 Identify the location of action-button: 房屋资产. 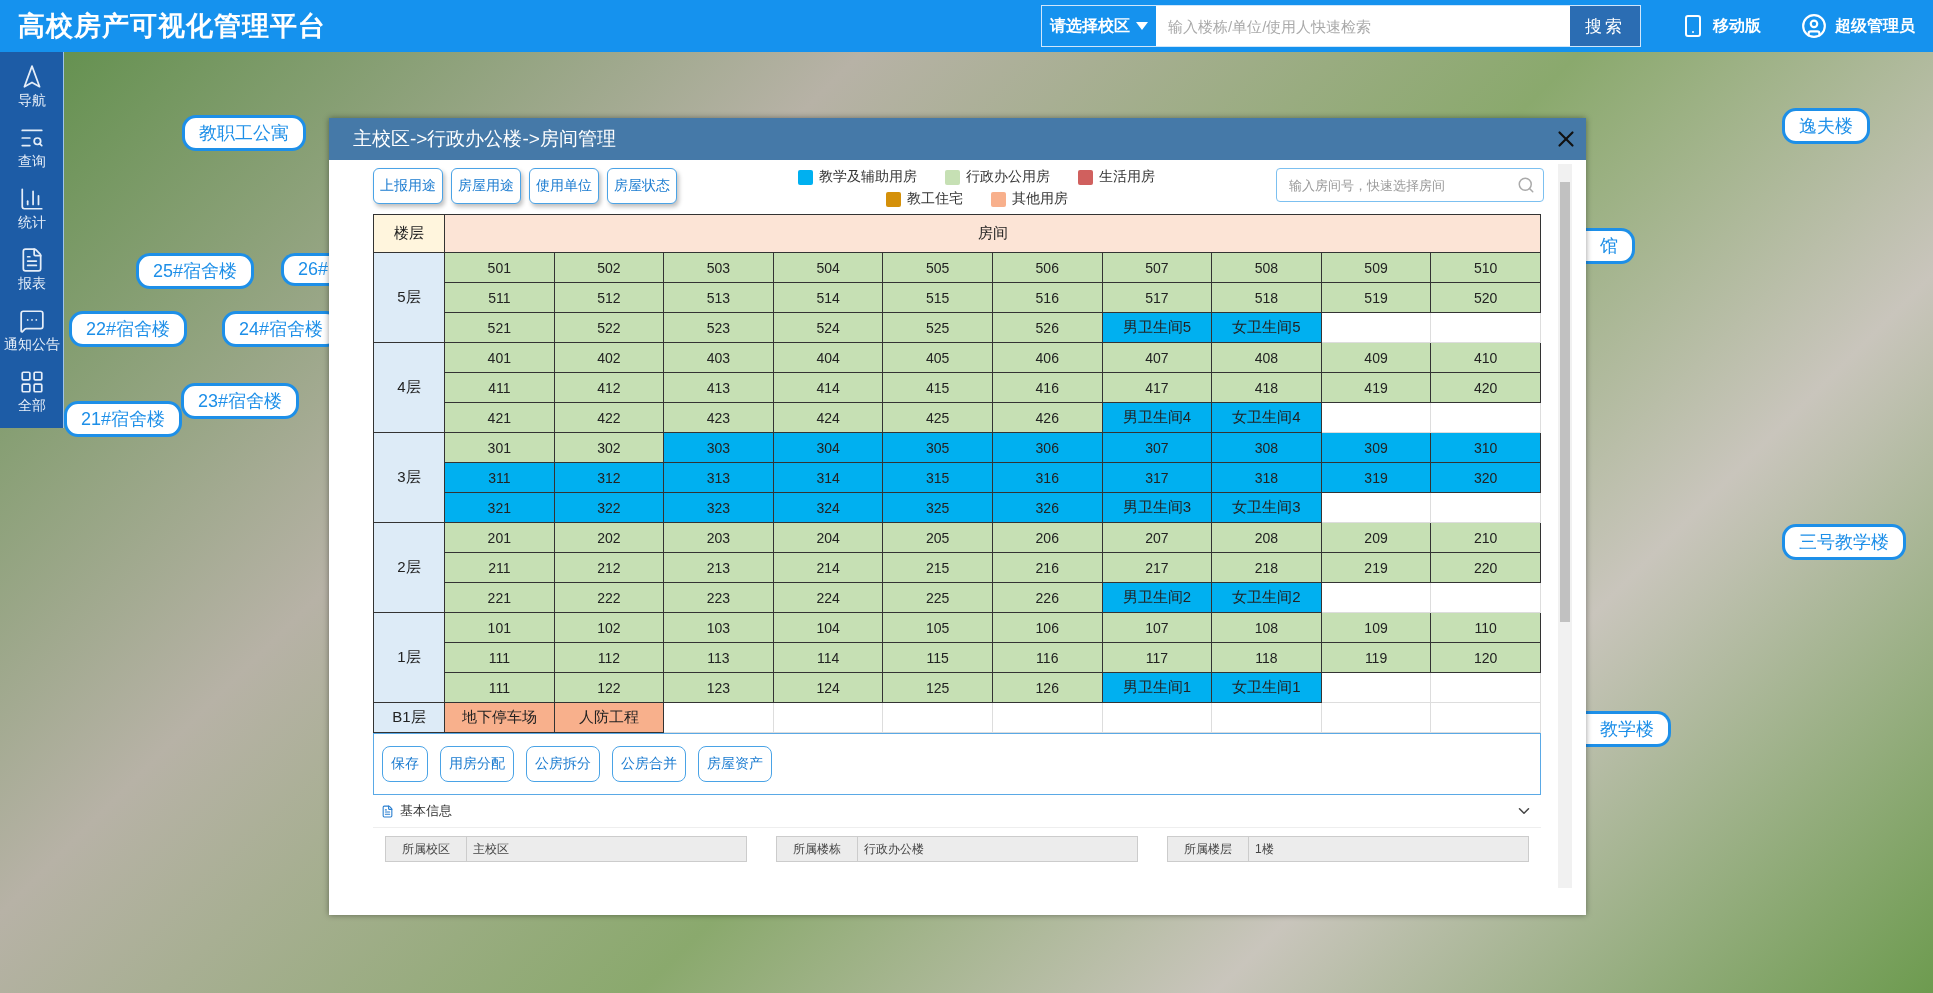
(735, 764).